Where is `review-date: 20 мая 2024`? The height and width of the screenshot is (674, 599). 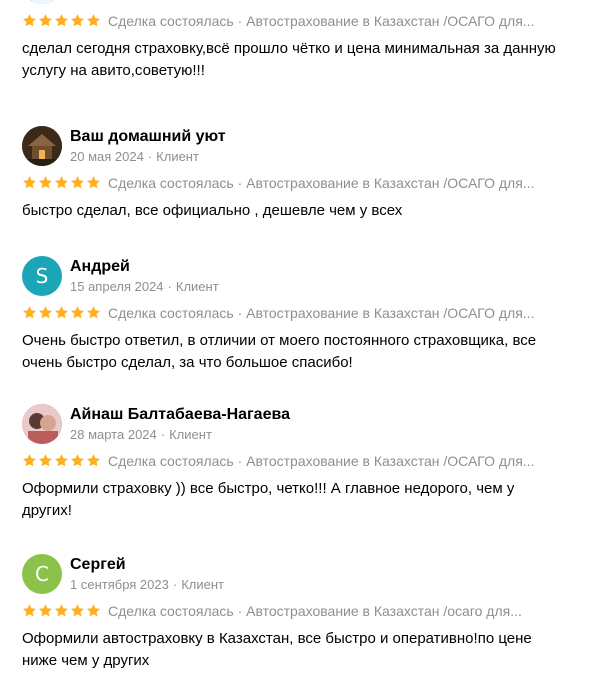
review-date: 20 мая 2024 is located at coordinates (107, 156).